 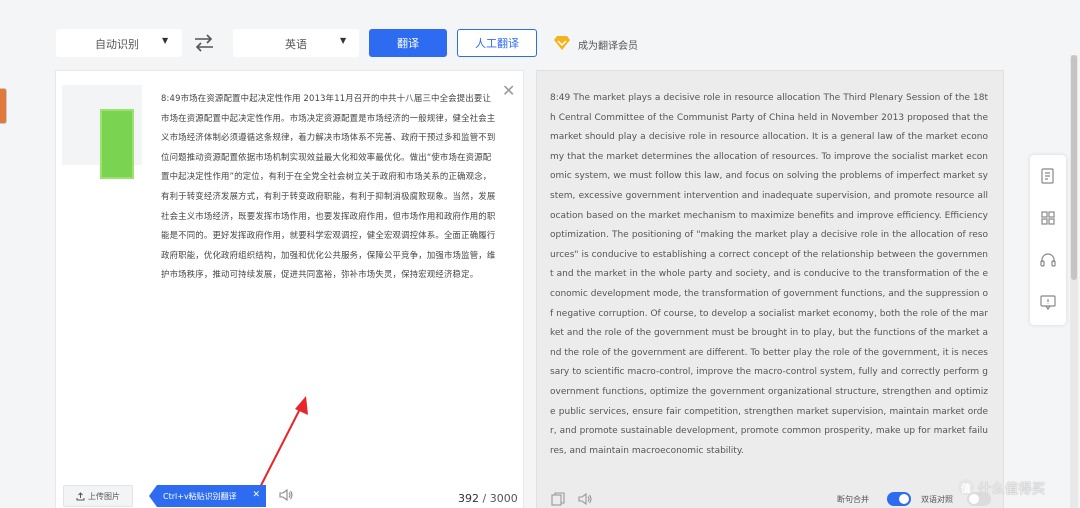 I want to click on source-language-select: 自动识别 ▼, so click(x=119, y=43).